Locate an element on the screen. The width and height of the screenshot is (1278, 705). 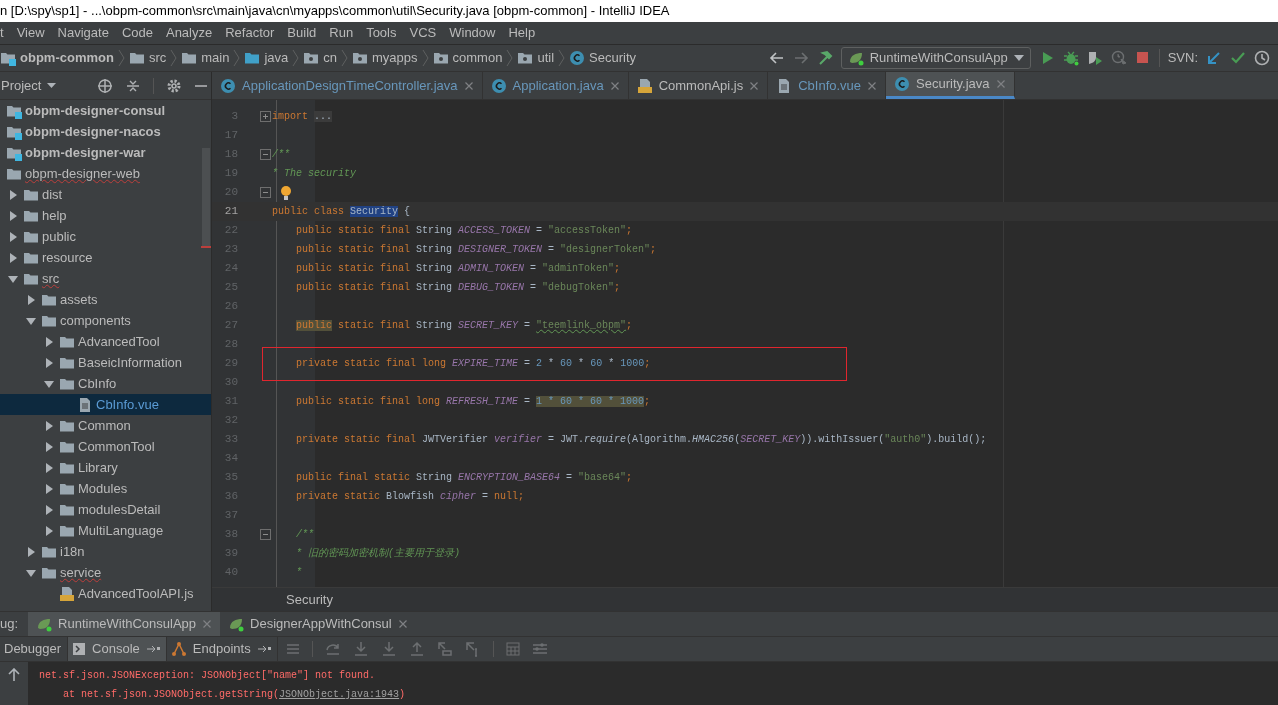
tree-item: dist is located at coordinates (105, 194).